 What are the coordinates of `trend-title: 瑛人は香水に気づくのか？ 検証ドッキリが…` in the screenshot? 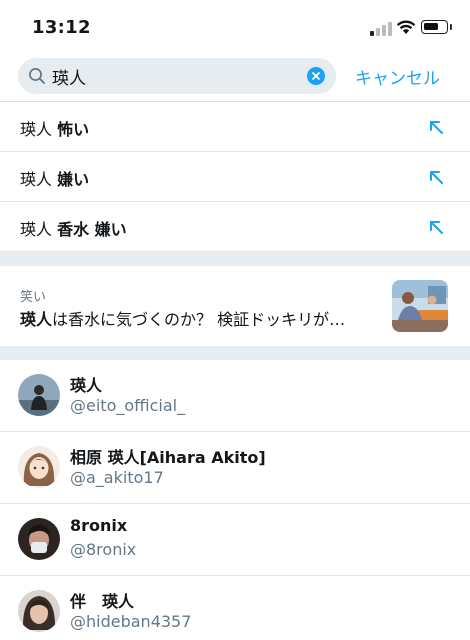 It's located at (200, 318).